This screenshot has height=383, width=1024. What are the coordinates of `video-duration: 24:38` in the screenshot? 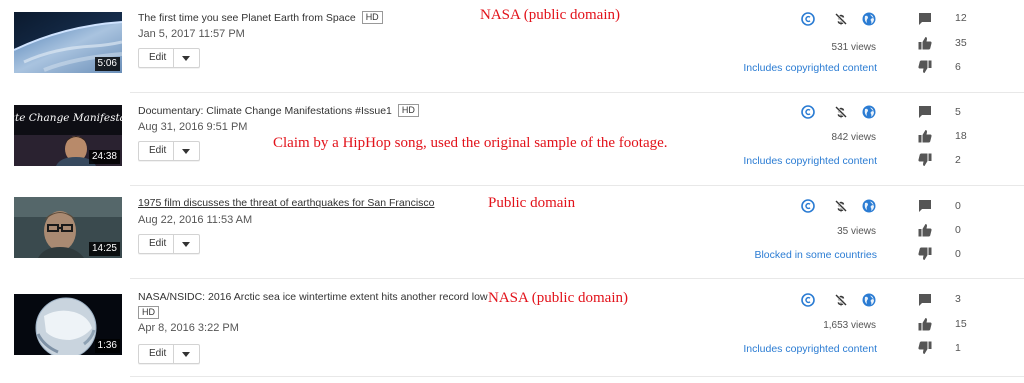 It's located at (104, 157).